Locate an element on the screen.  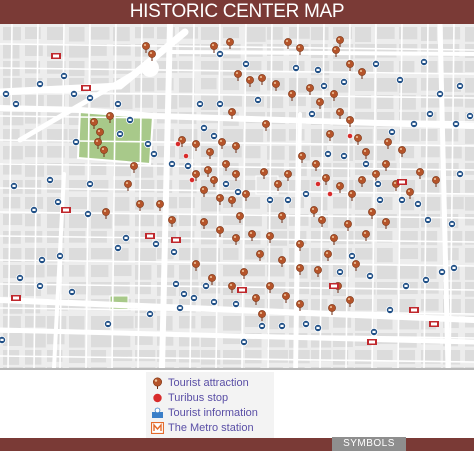
symbols-tab: SYMBOLS is located at coordinates (369, 444).